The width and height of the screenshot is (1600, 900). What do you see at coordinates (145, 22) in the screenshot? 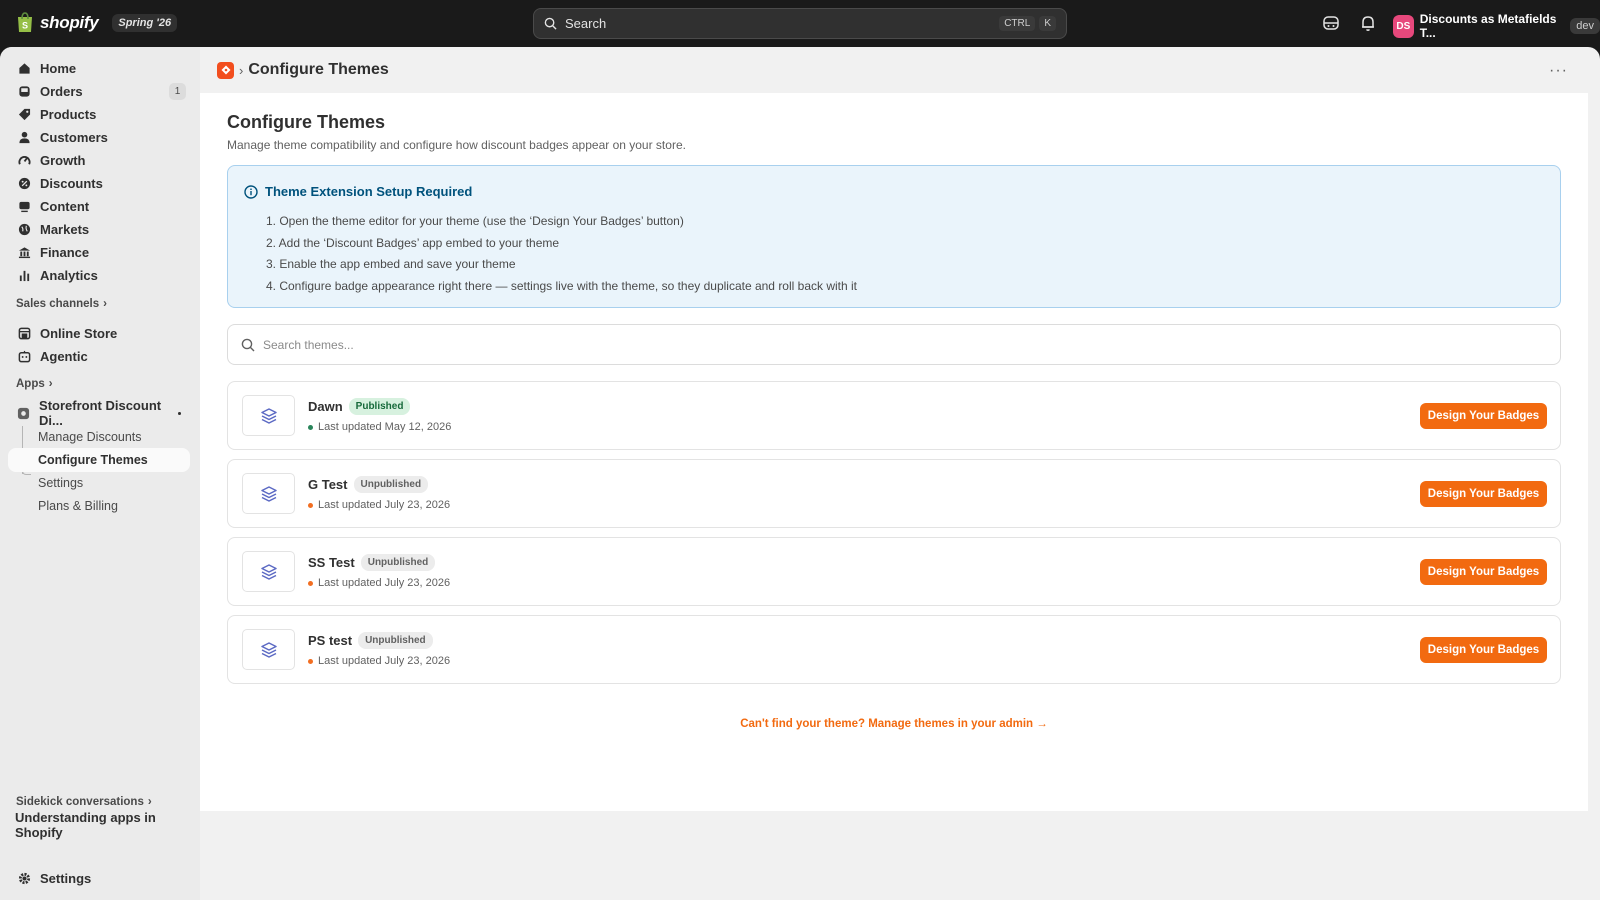
I see `season-badge: Spring '26` at bounding box center [145, 22].